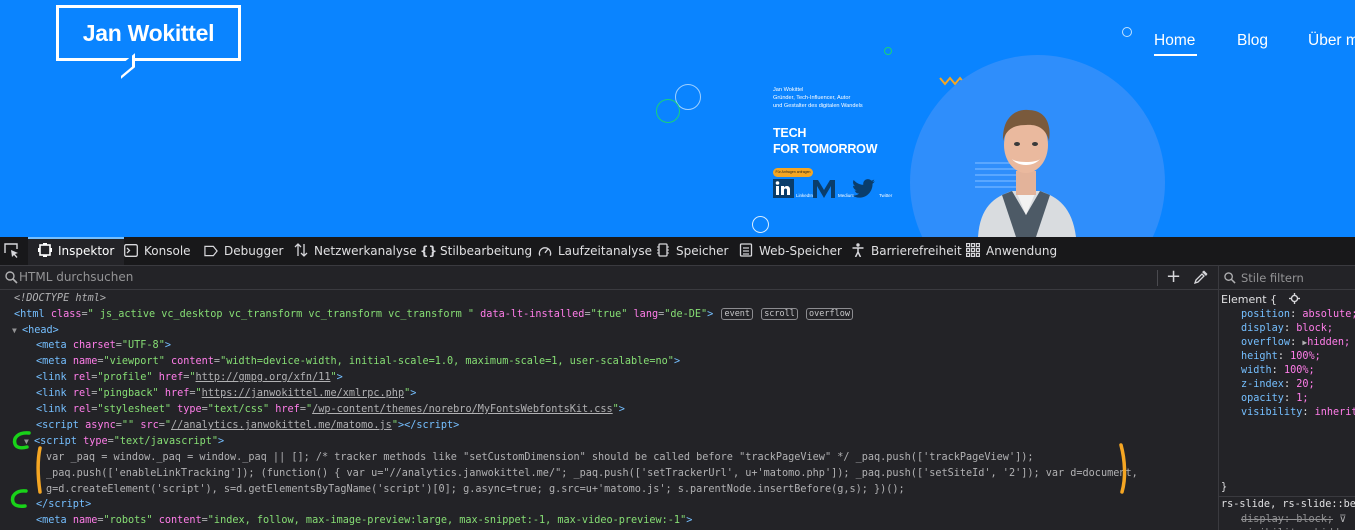  What do you see at coordinates (663, 250) in the screenshot?
I see `memory-icon` at bounding box center [663, 250].